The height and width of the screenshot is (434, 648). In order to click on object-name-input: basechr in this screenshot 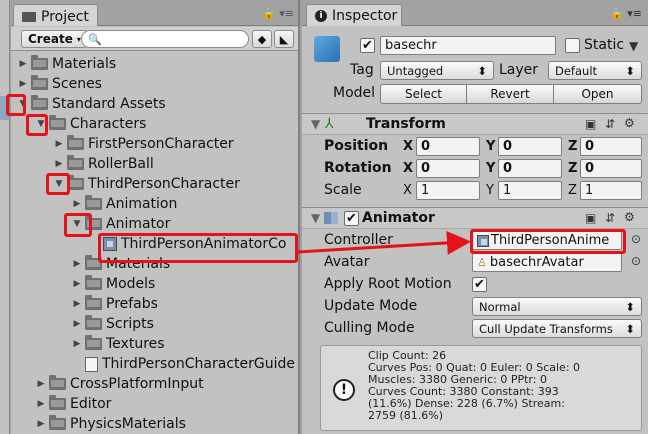, I will do `click(468, 45)`.